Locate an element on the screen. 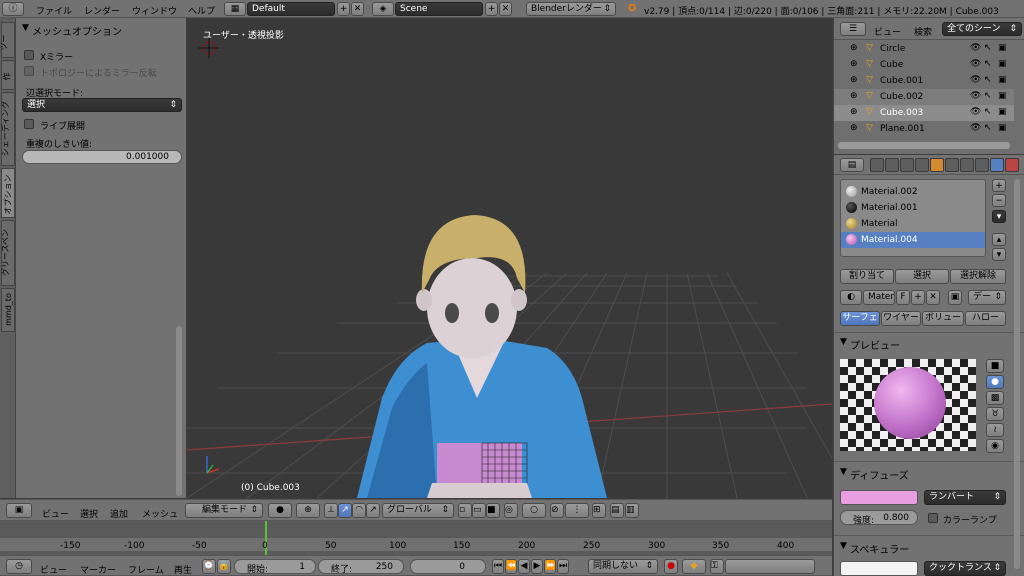 The height and width of the screenshot is (576, 1024). tab-create: 作 is located at coordinates (8, 75).